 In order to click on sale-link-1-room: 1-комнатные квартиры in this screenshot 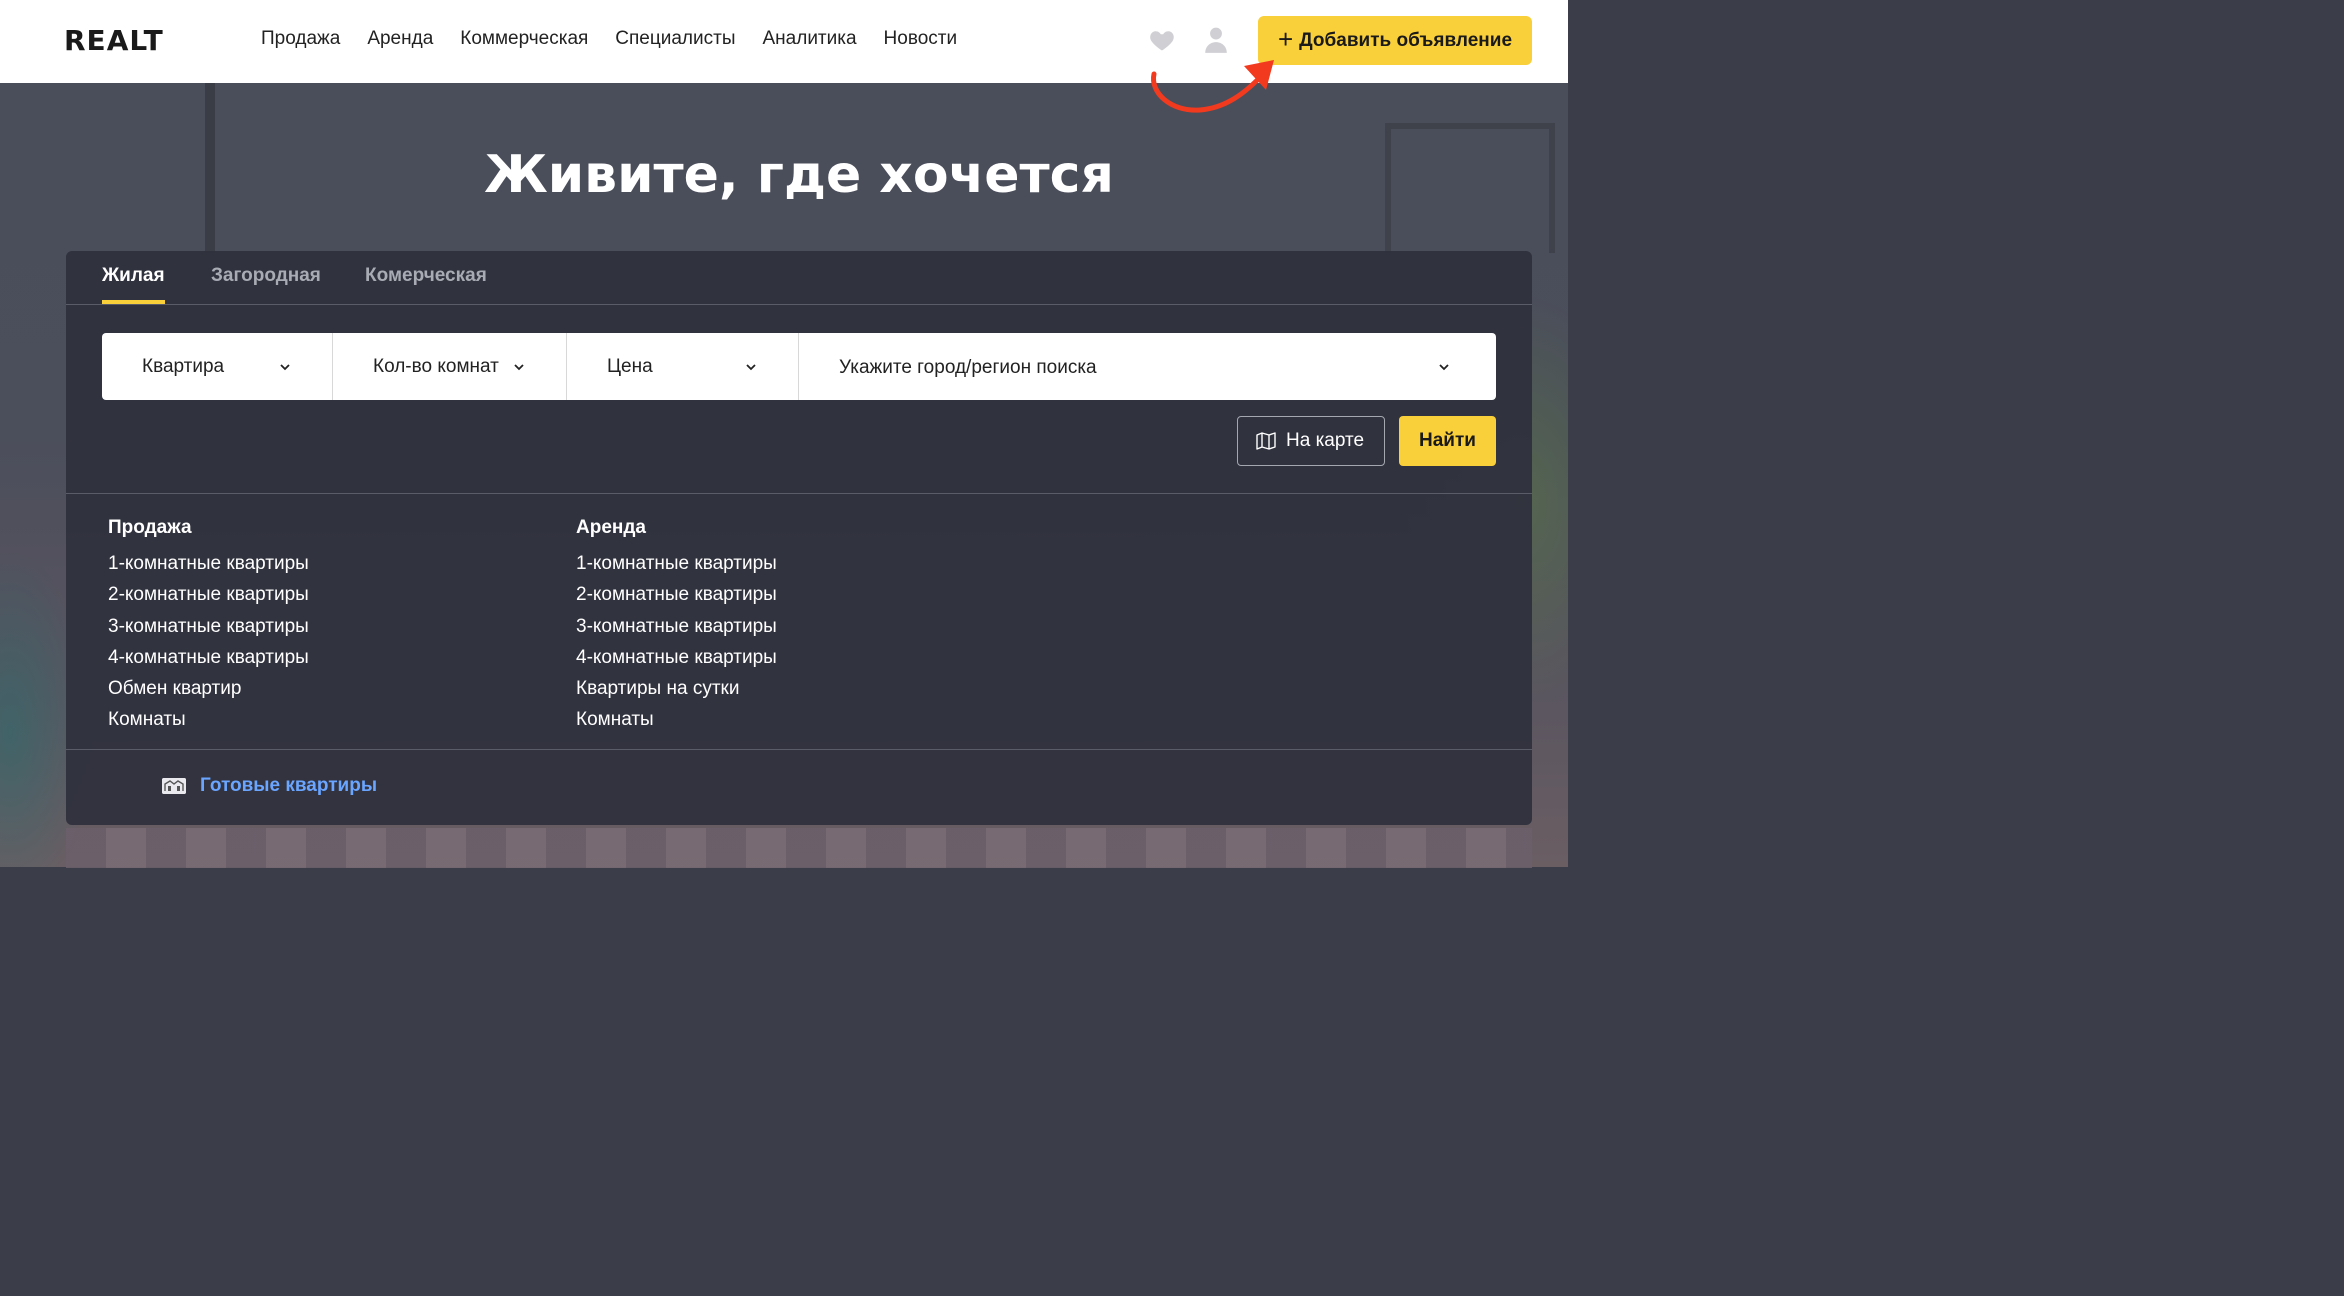, I will do `click(208, 568)`.